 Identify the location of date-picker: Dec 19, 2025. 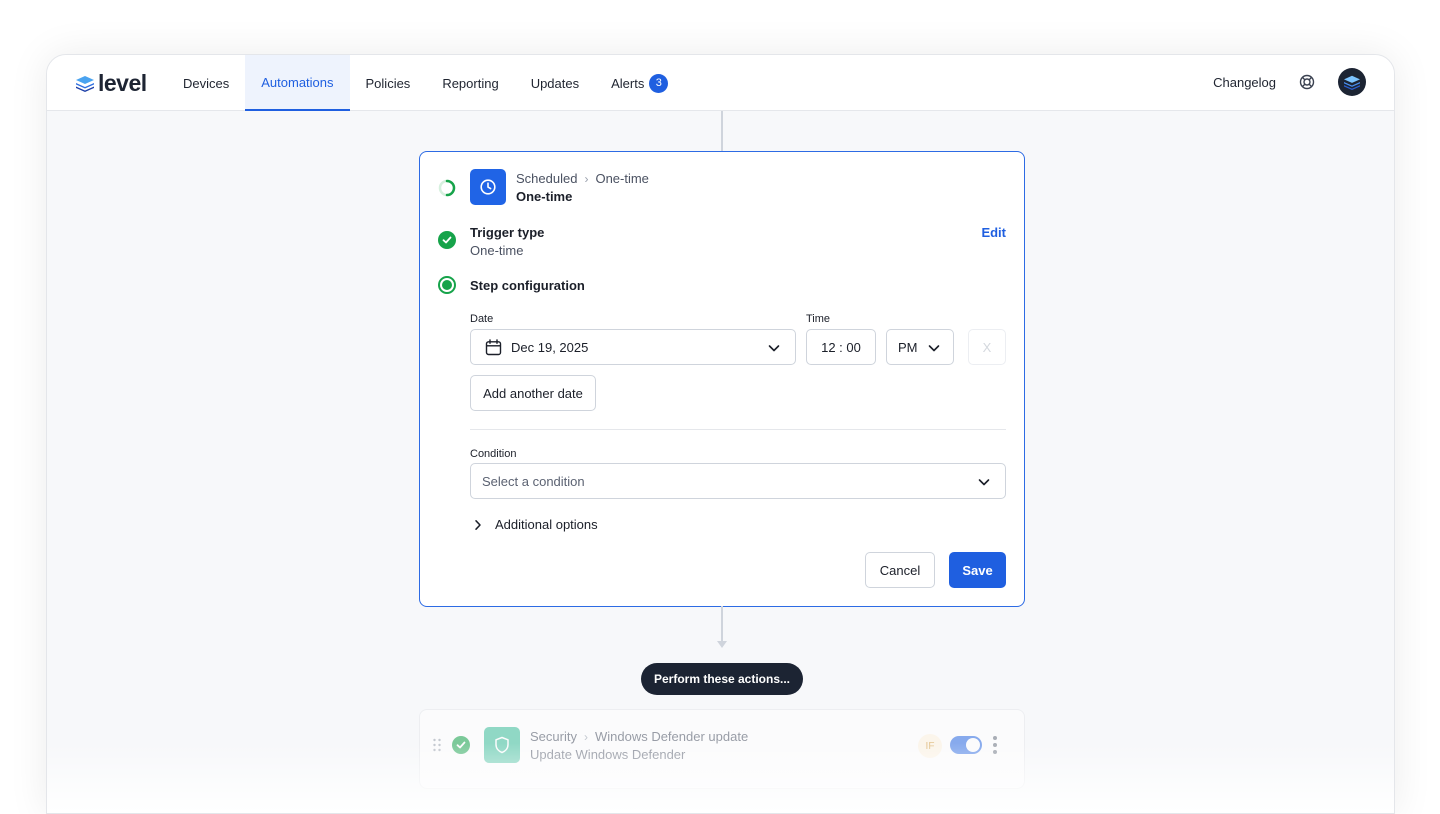
(633, 347).